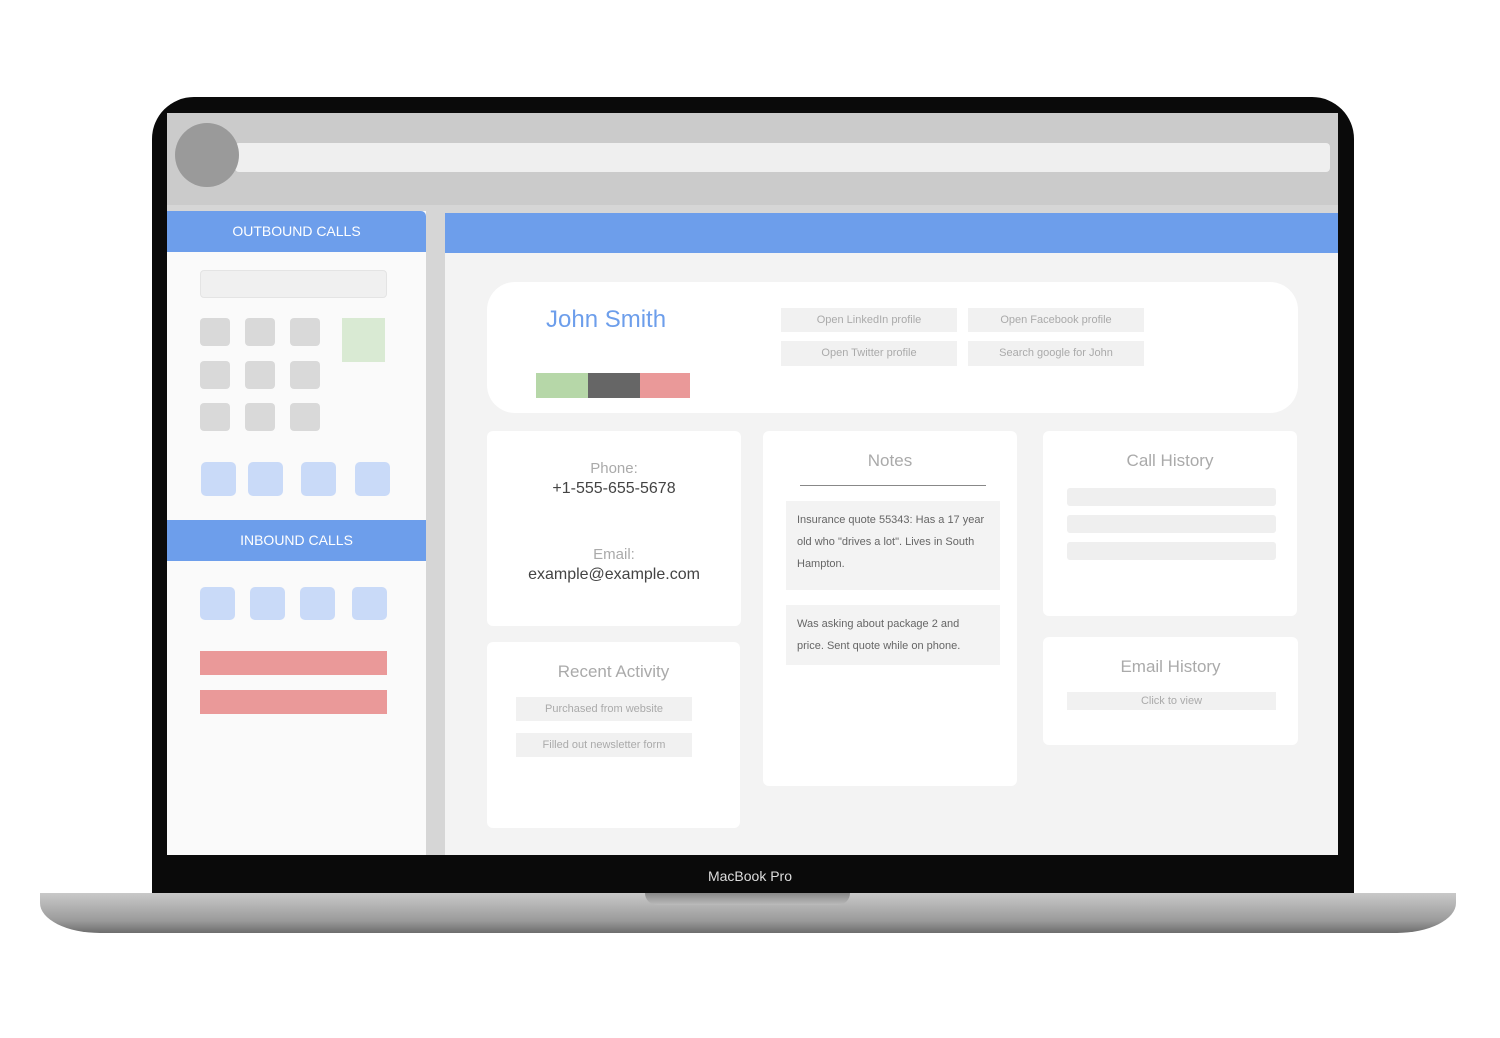  Describe the element at coordinates (1056, 320) in the screenshot. I see `facebook-button: Open Facebook profile` at that location.